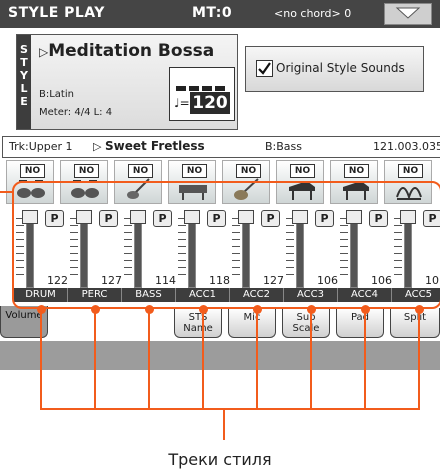 The height and width of the screenshot is (474, 440). I want to click on tab-bar: Volume STS Name Mic Sub Scale Pad Split, so click(220, 323).